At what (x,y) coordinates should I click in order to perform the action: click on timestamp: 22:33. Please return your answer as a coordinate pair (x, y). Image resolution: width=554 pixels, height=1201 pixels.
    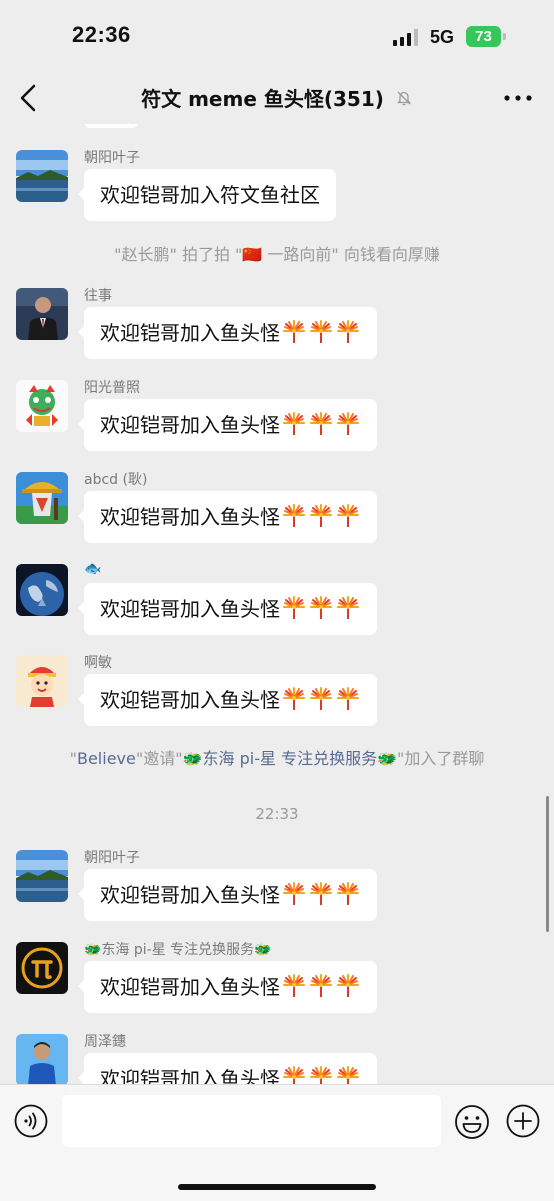
    Looking at the image, I should click on (277, 814).